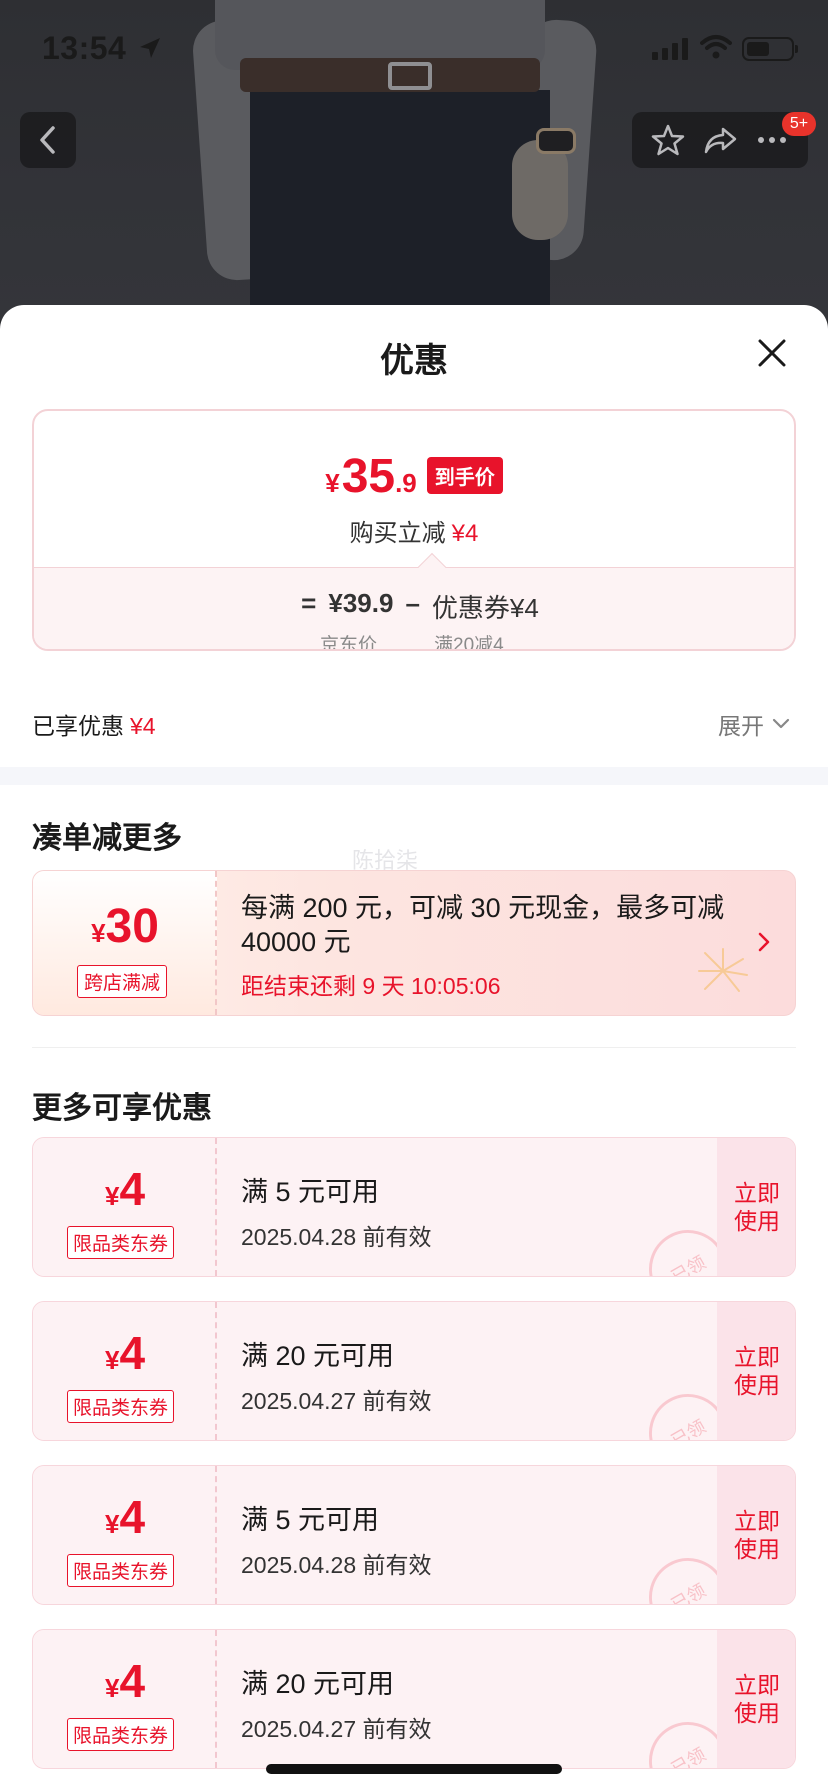  What do you see at coordinates (770, 49) in the screenshot?
I see `battery-icon` at bounding box center [770, 49].